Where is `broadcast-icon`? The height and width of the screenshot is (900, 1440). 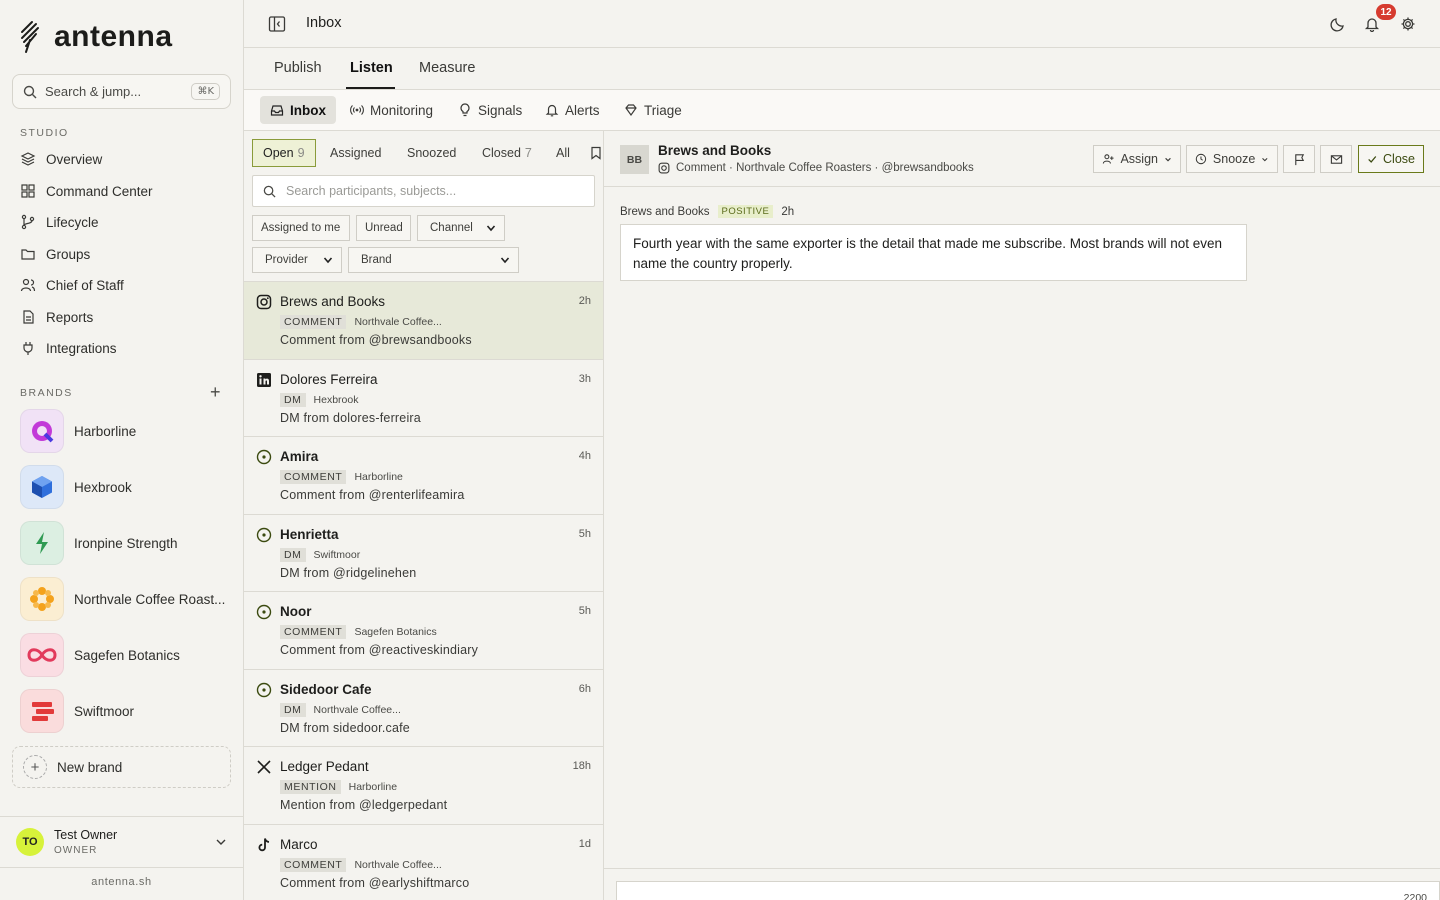
broadcast-icon is located at coordinates (357, 110).